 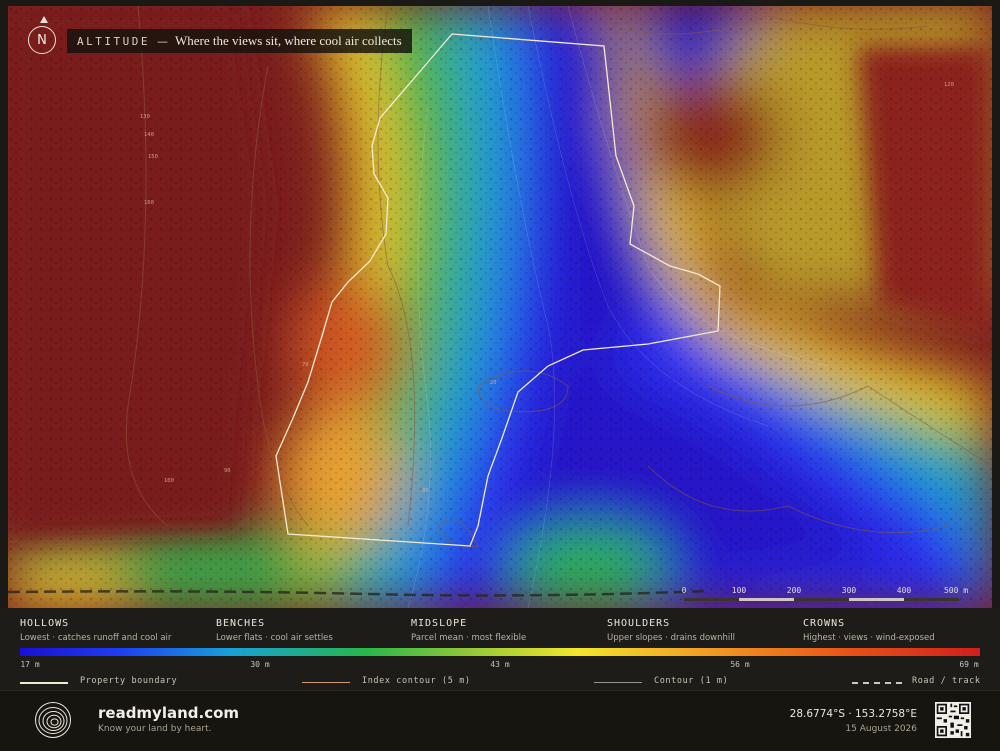 I want to click on contour-key-line, so click(x=618, y=682).